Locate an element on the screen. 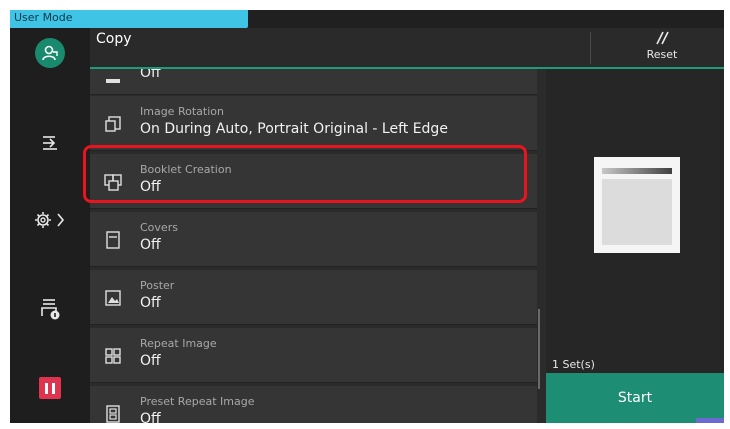  user-button is located at coordinates (50, 53).